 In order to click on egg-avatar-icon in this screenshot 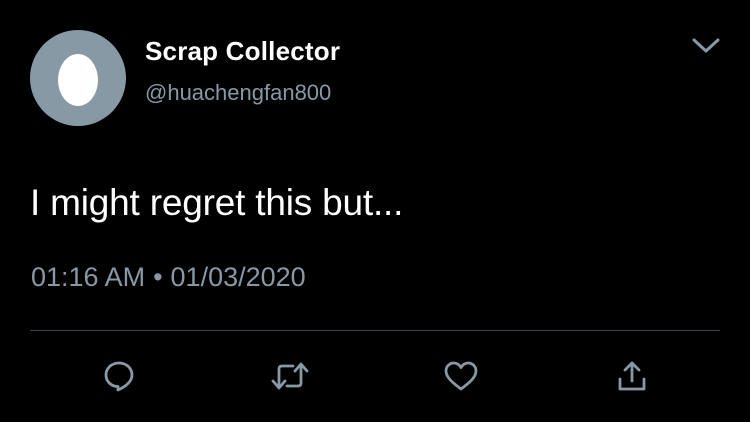, I will do `click(78, 80)`.